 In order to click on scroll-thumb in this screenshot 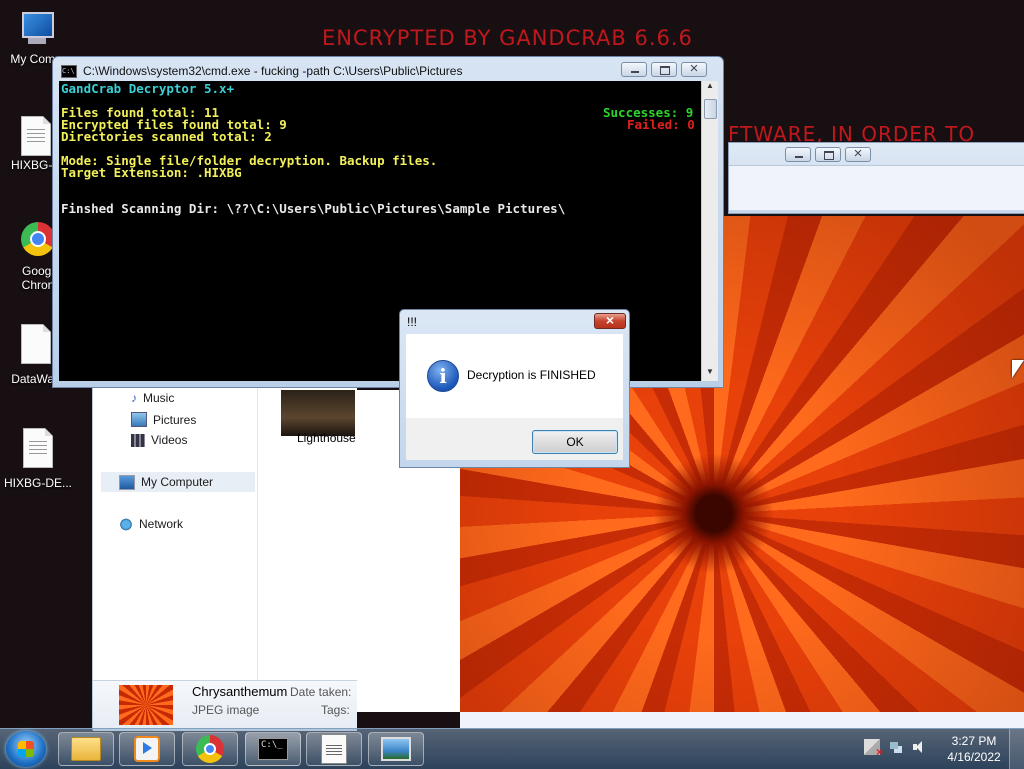, I will do `click(710, 109)`.